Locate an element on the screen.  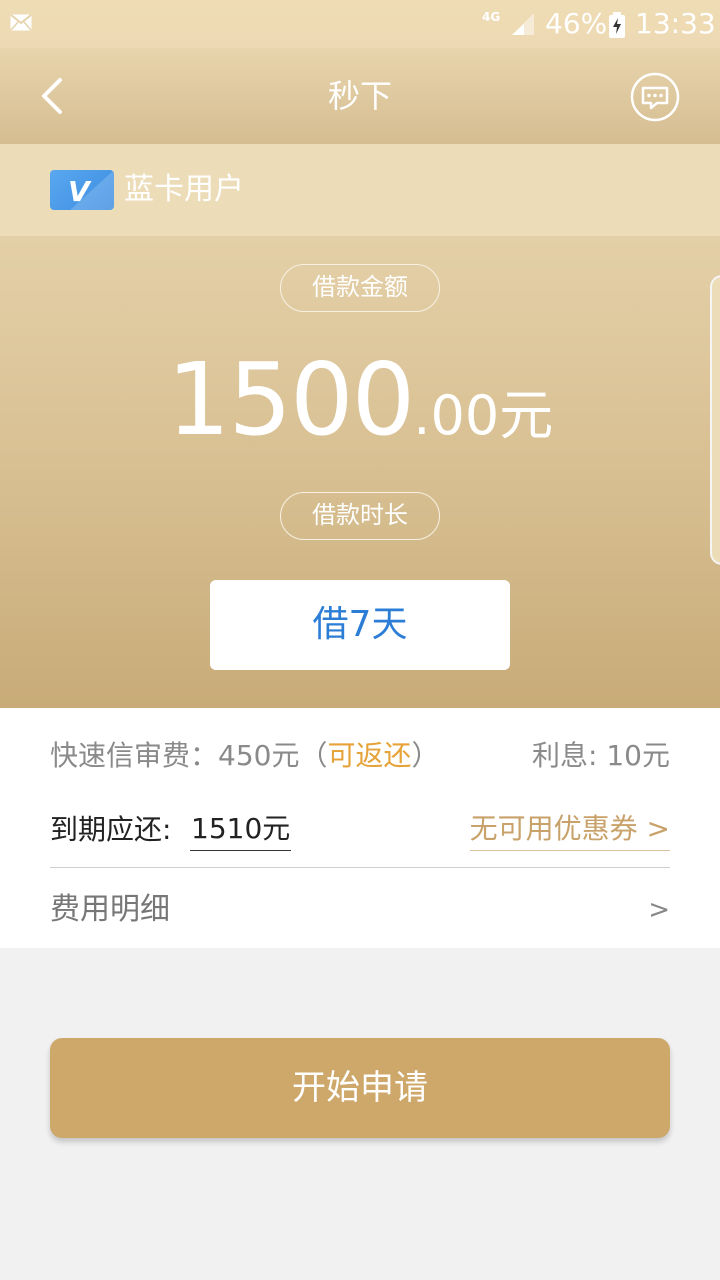
nav-bar: 秒下 is located at coordinates (360, 96).